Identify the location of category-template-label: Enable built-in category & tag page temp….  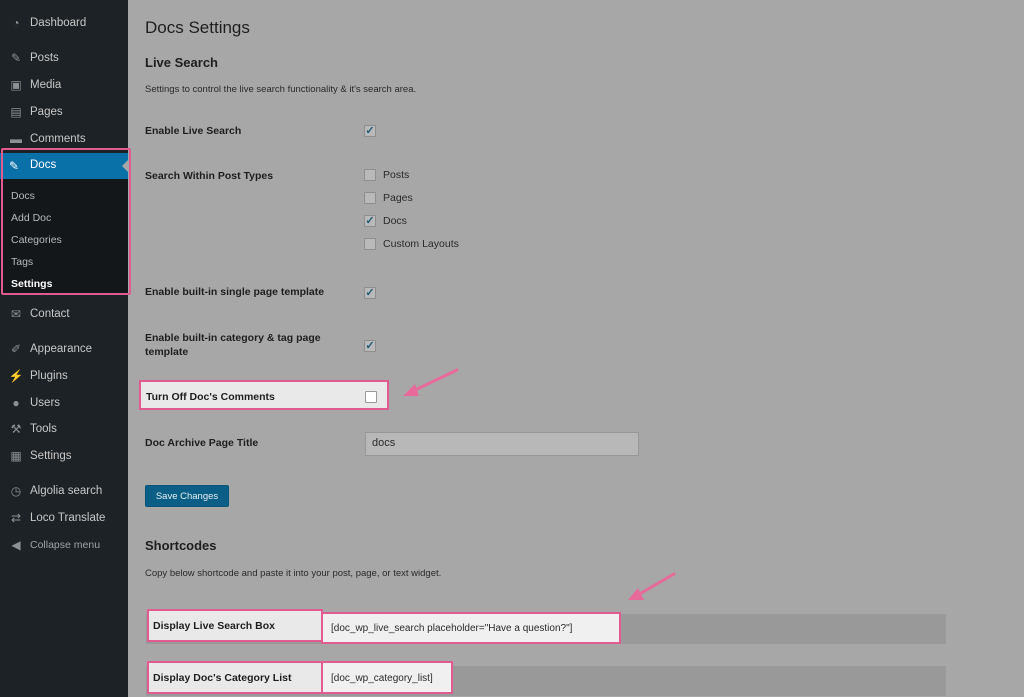
(233, 345).